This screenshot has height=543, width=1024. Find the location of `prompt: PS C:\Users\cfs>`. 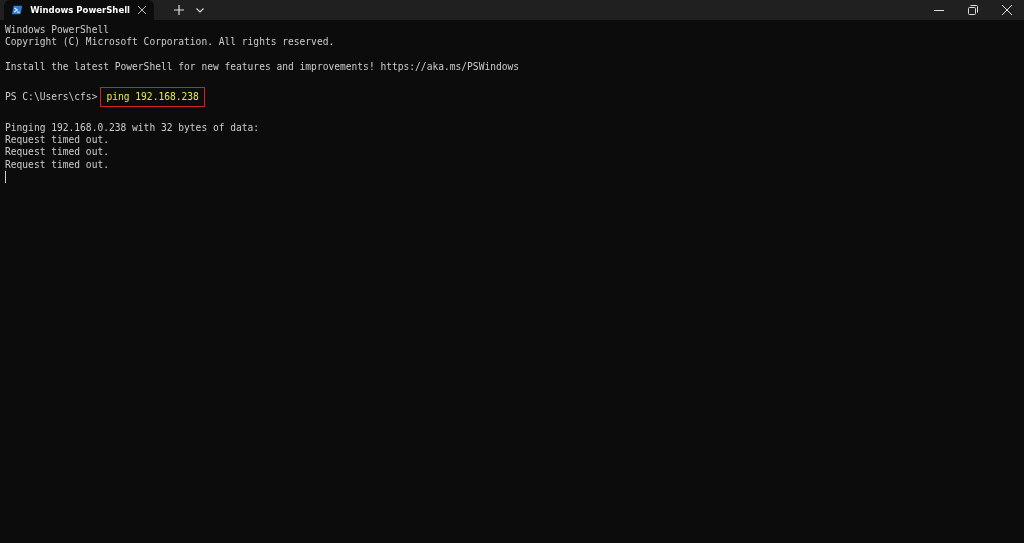

prompt: PS C:\Users\cfs> is located at coordinates (51, 97).